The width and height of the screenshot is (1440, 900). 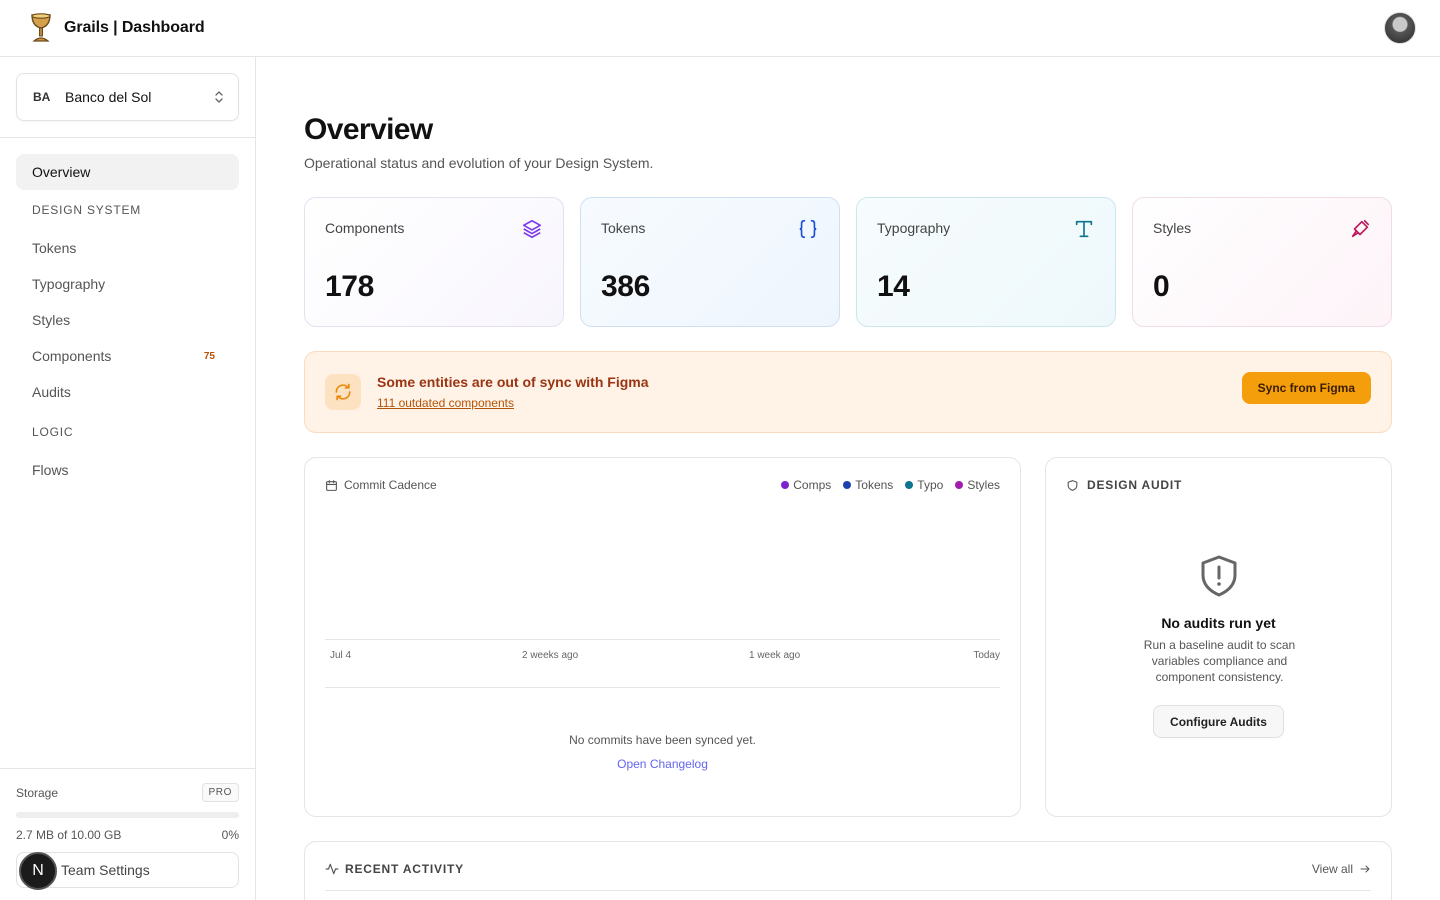 What do you see at coordinates (720, 28) in the screenshot?
I see `top-bar: Grails | Dashboard` at bounding box center [720, 28].